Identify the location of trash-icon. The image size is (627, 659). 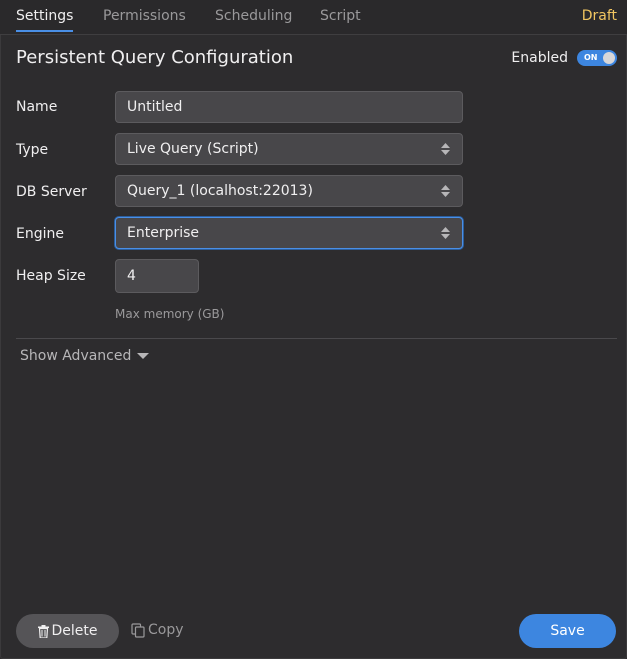
(43, 631).